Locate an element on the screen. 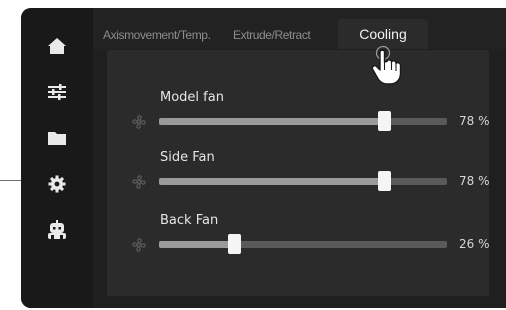 This screenshot has width=506, height=310. model-fan-value: 78 % is located at coordinates (474, 121).